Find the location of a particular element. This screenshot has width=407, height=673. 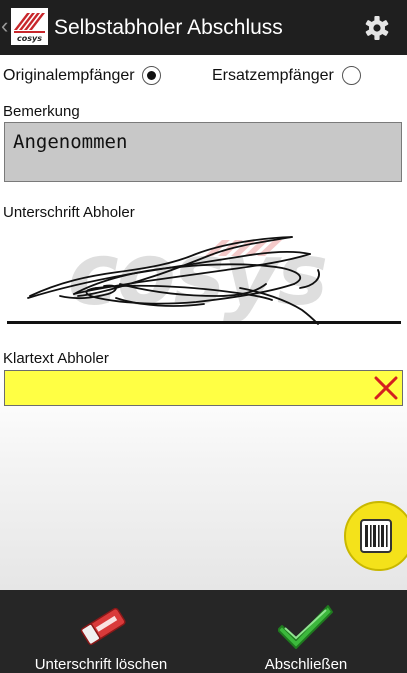

watermark-logo: cosys is located at coordinates (198, 275).